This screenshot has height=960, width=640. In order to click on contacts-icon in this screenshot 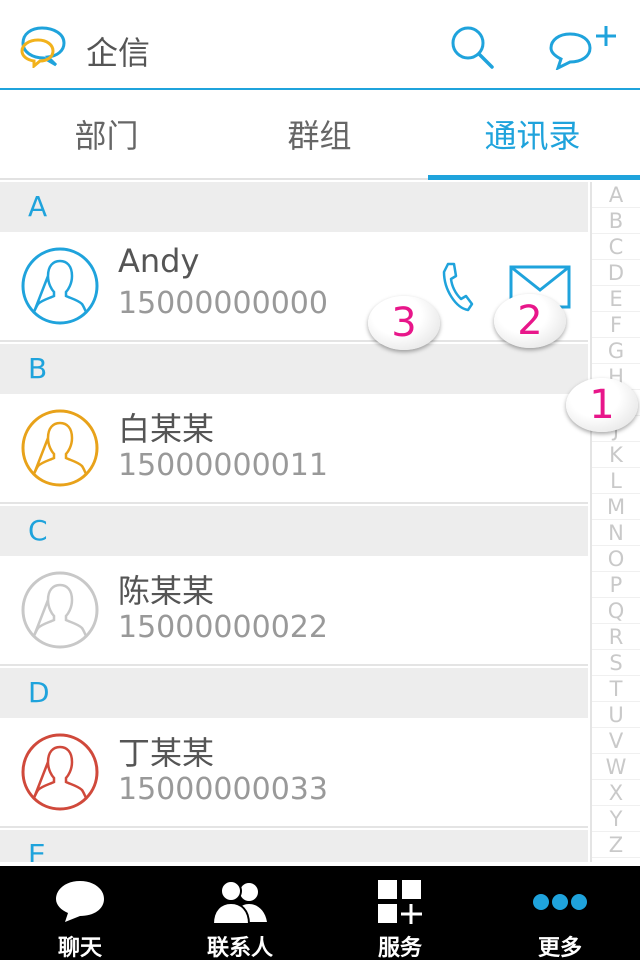, I will do `click(239, 902)`.